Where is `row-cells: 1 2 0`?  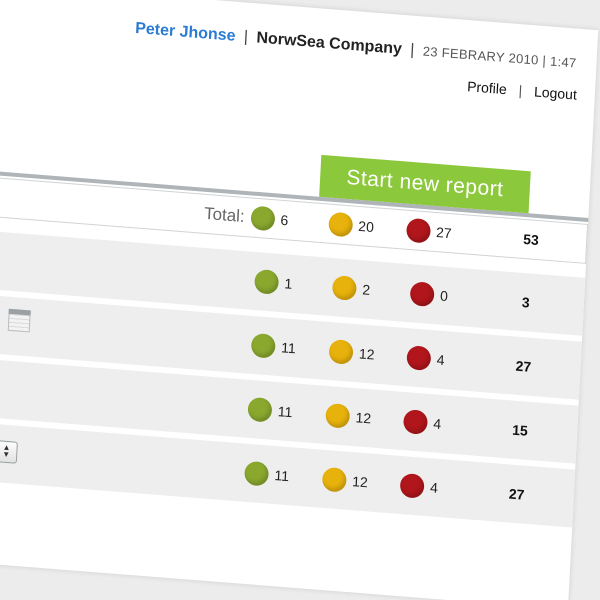
row-cells: 1 2 0 is located at coordinates (364, 289).